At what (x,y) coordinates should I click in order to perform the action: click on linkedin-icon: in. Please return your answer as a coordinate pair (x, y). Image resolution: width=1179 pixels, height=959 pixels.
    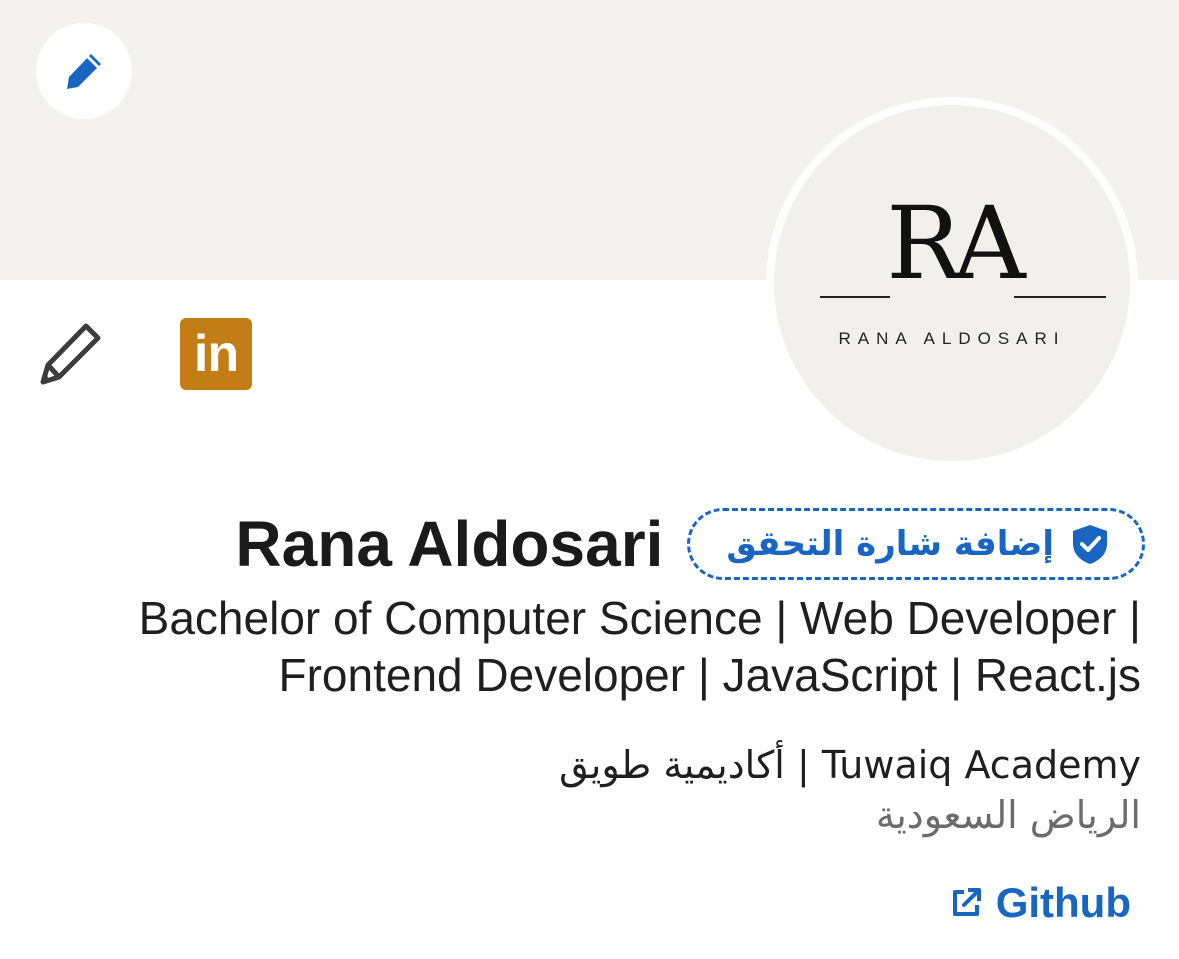
    Looking at the image, I should click on (216, 354).